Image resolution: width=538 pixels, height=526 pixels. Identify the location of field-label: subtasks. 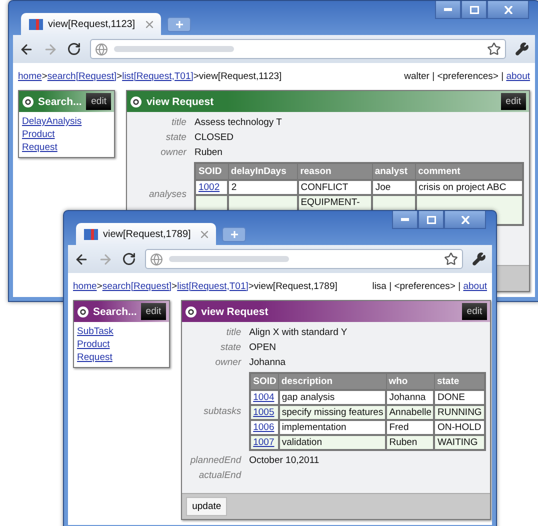
(222, 411).